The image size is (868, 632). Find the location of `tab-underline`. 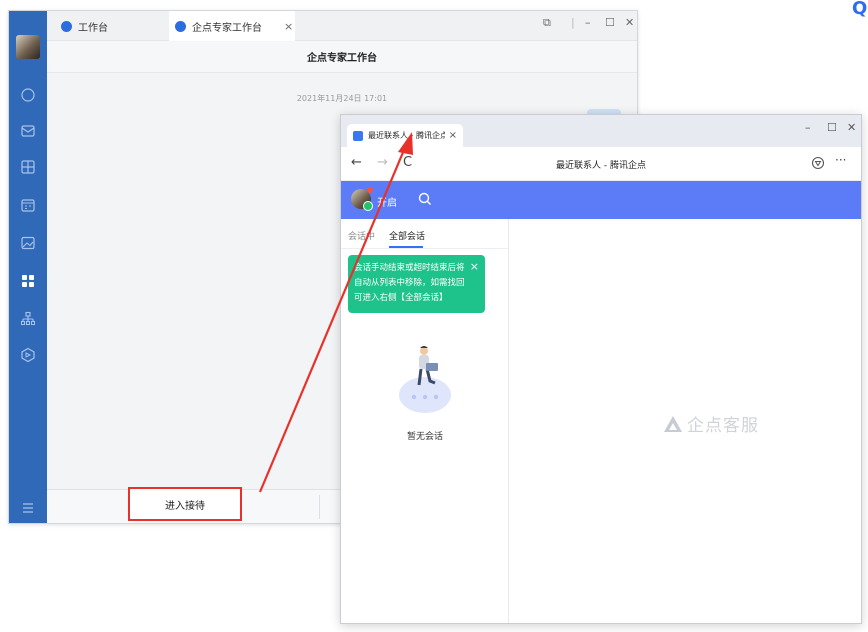

tab-underline is located at coordinates (406, 247).